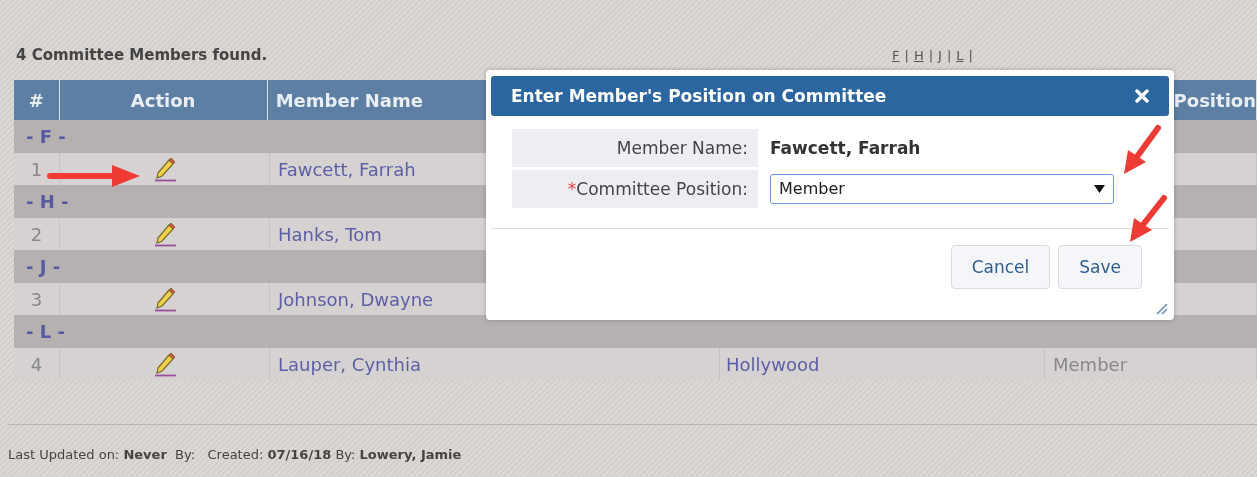 The width and height of the screenshot is (1257, 477). I want to click on table-cell: Member, so click(1090, 364).